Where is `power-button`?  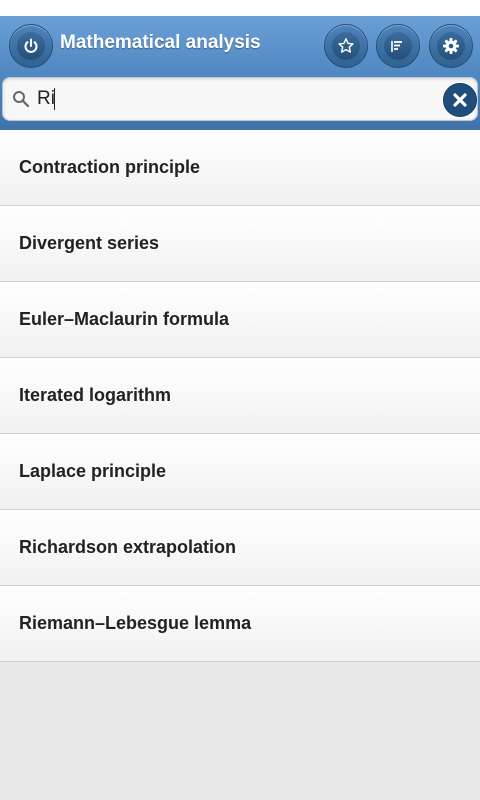
power-button is located at coordinates (31, 46).